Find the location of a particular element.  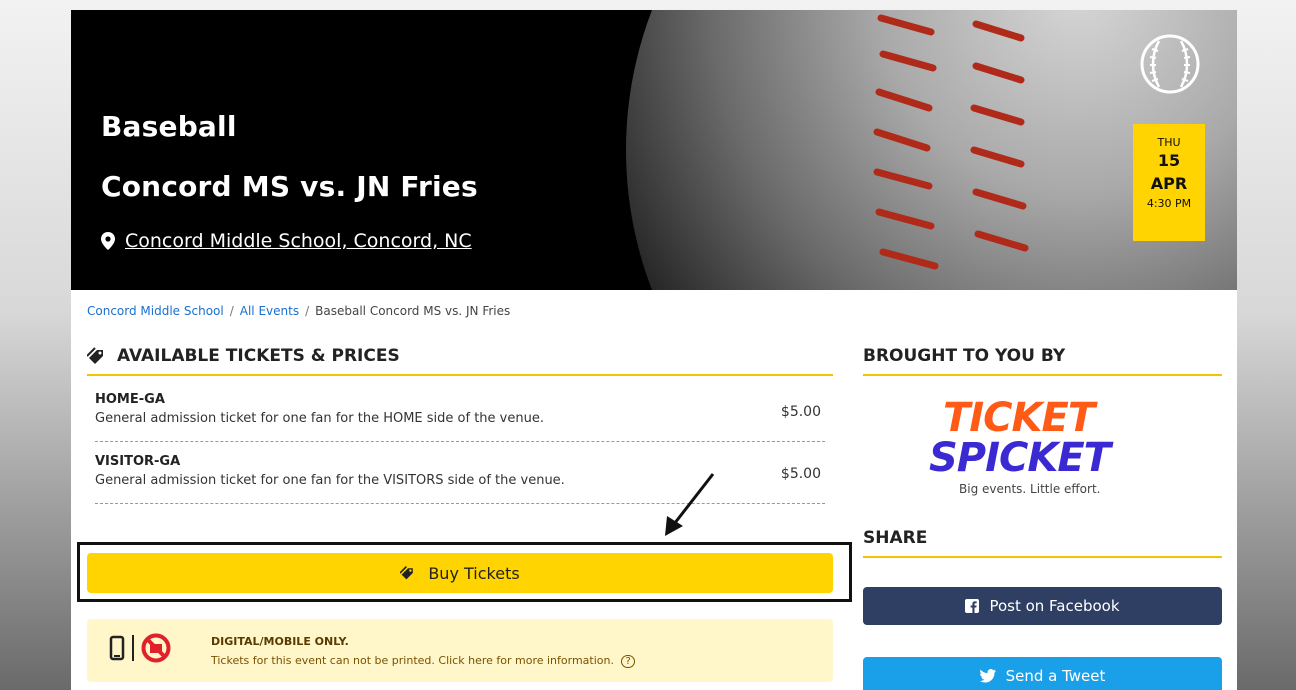

tickets-section-heading: AVAILABLE TICKETS & PRICES is located at coordinates (460, 361).